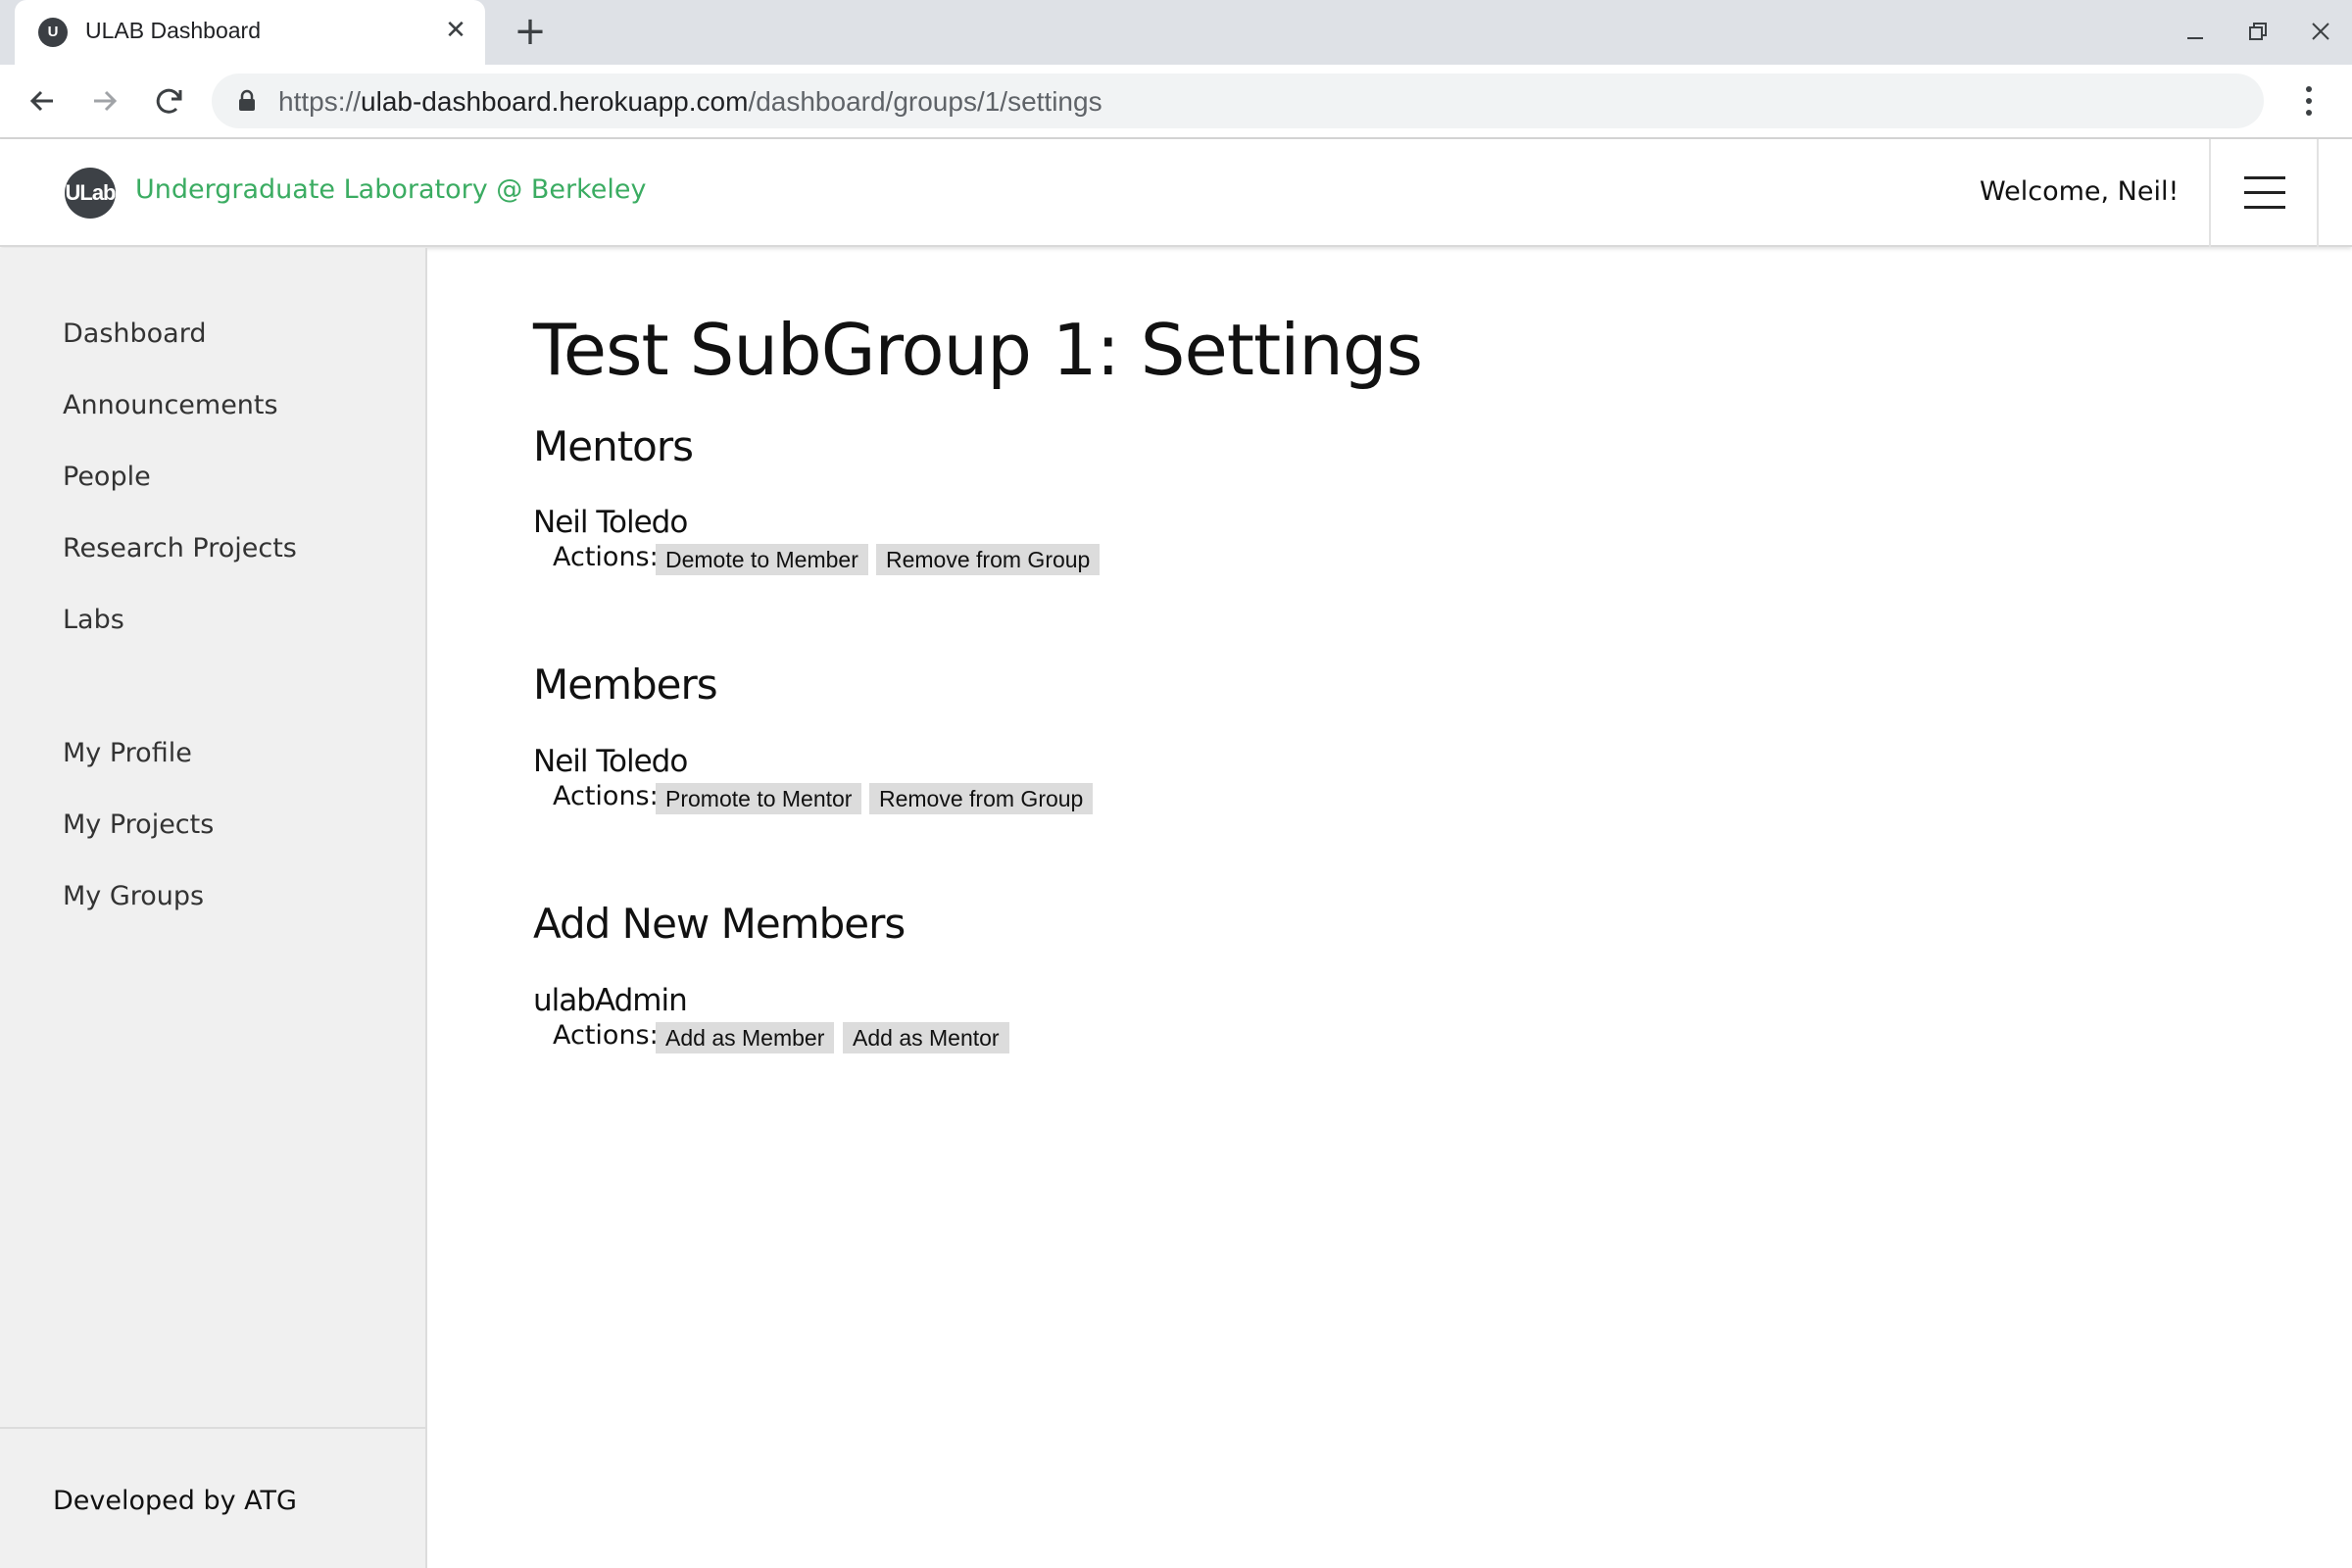  I want to click on add-new-members-heading: Add New Members, so click(720, 924).